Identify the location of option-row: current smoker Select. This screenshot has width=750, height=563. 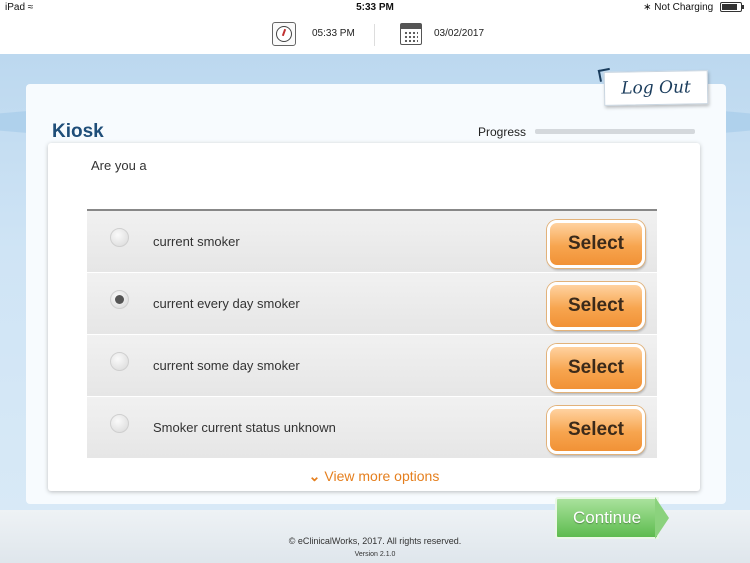
(372, 242).